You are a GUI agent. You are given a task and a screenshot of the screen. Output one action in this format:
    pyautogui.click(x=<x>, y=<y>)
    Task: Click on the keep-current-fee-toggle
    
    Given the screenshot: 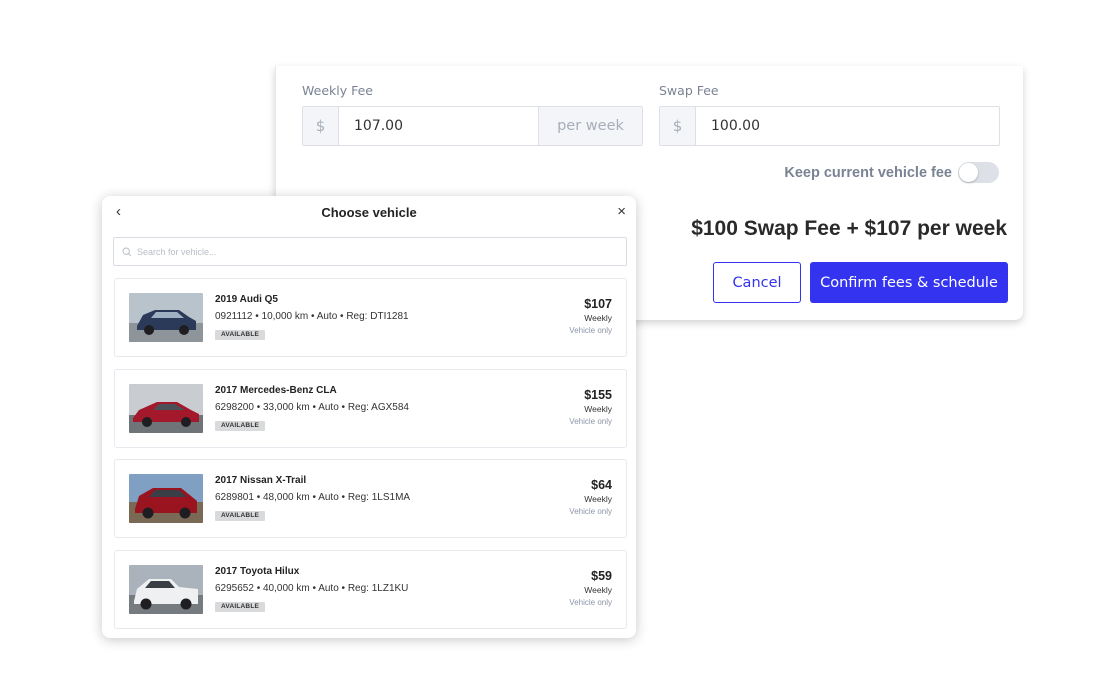 What is the action you would take?
    pyautogui.click(x=978, y=172)
    